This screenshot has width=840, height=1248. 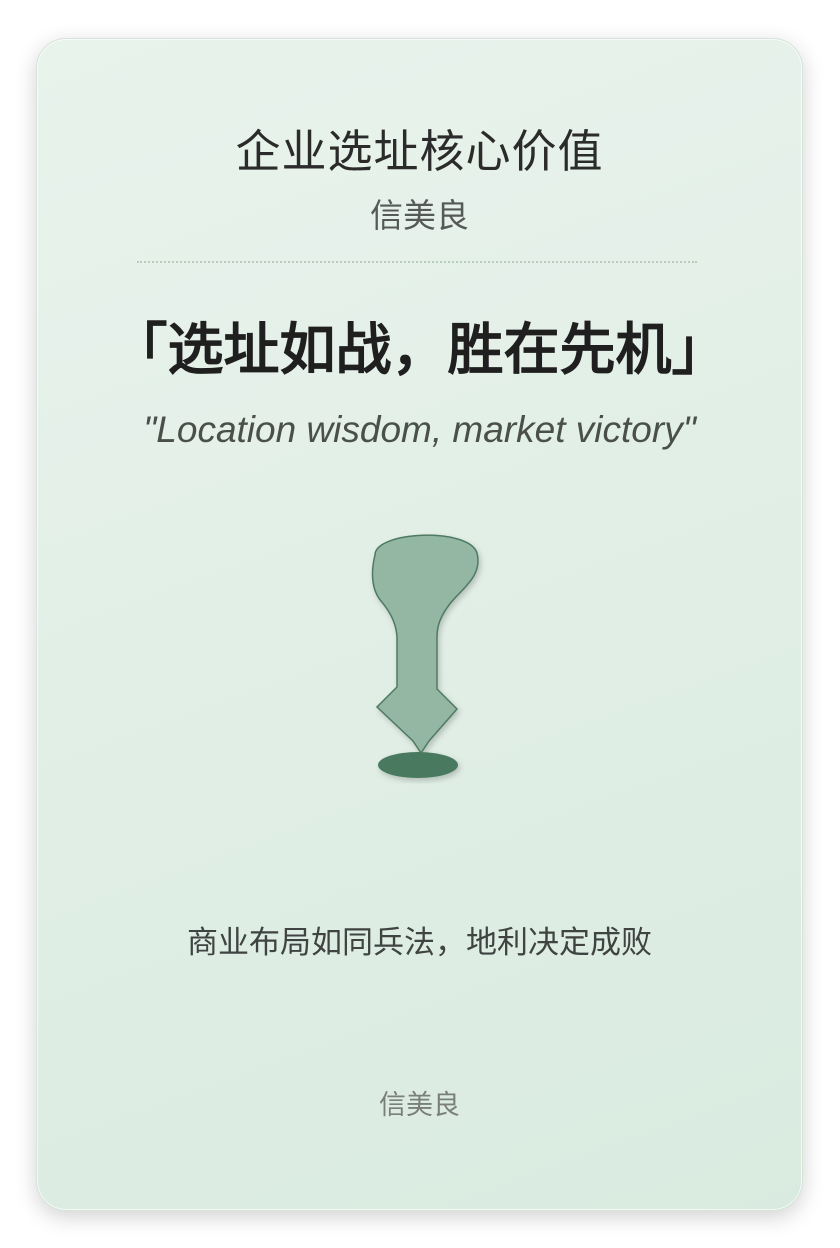 What do you see at coordinates (422, 657) in the screenshot?
I see `map-pin-icon` at bounding box center [422, 657].